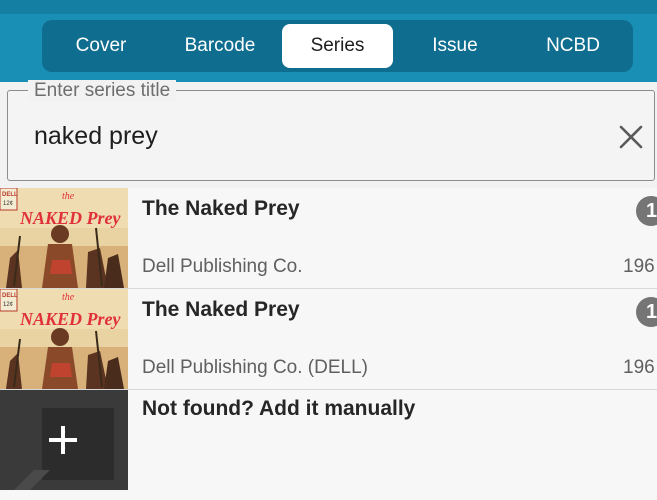 The image size is (657, 500). Describe the element at coordinates (96, 136) in the screenshot. I see `search-input: naked prey` at that location.